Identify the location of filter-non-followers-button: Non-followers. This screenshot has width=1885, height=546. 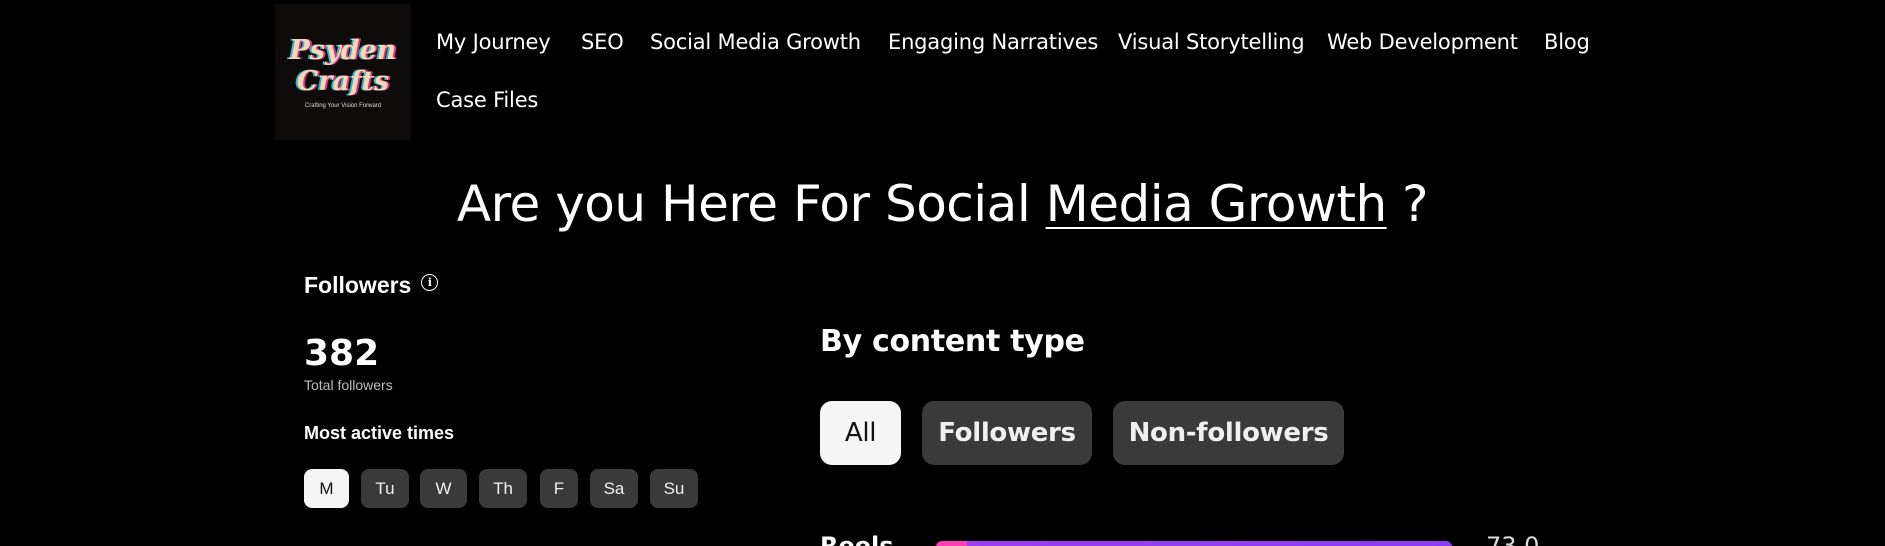
(1228, 433).